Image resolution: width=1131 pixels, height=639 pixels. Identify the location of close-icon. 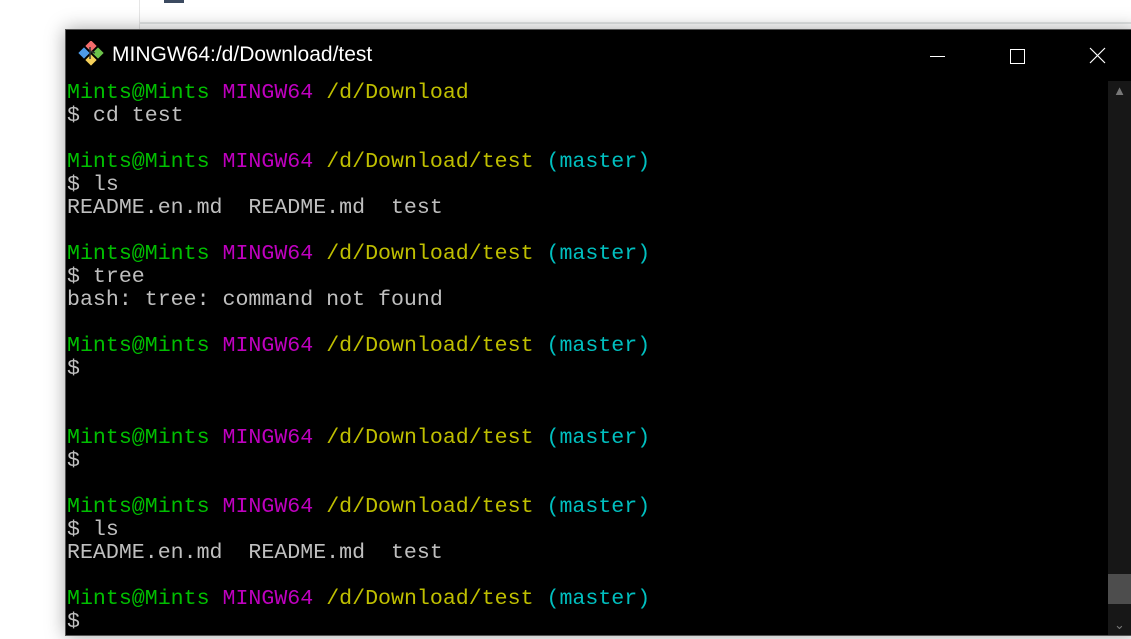
(1097, 55).